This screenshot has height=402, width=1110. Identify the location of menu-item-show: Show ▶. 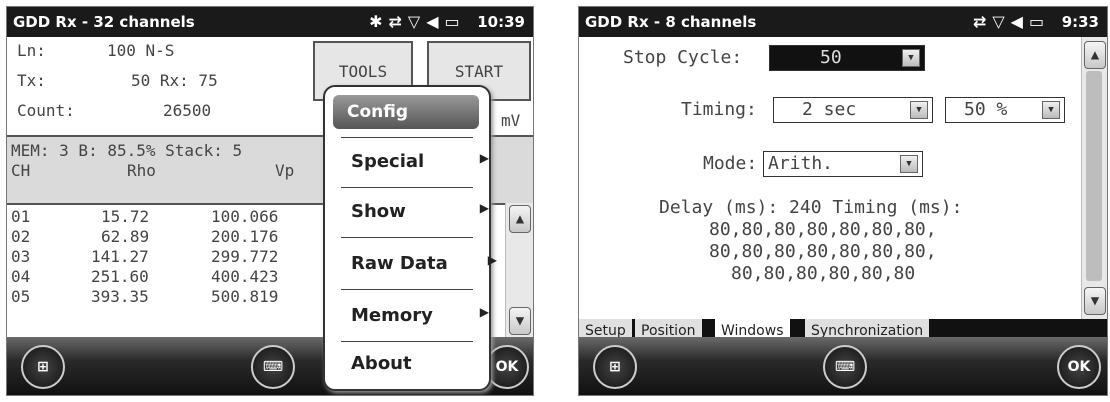
(423, 211).